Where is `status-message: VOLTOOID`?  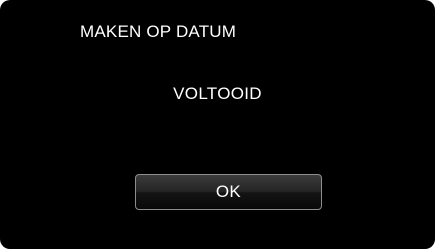
status-message: VOLTOOID is located at coordinates (217, 93).